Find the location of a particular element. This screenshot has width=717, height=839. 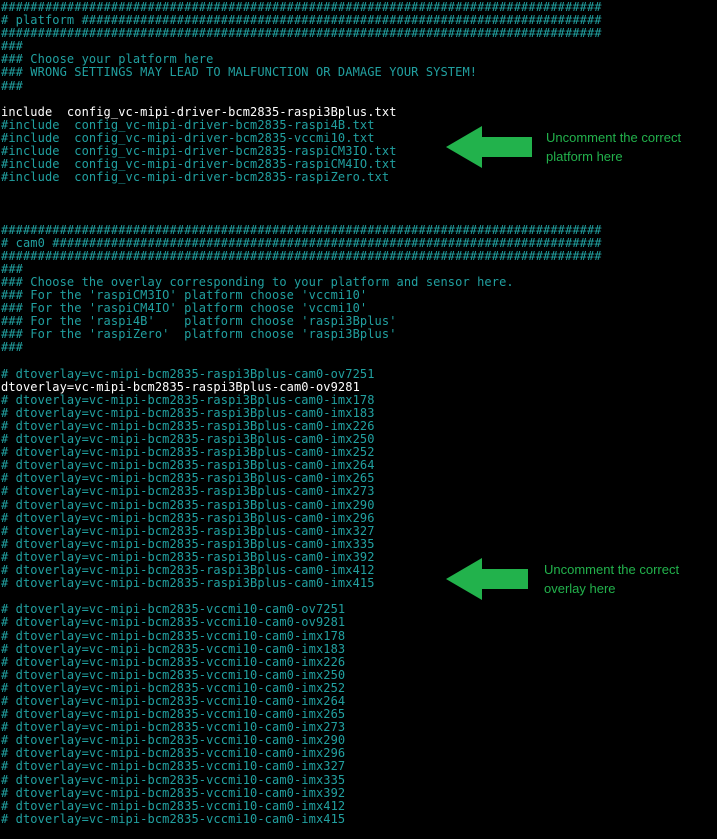

overlay-annotation: Uncomment the correct overlay here is located at coordinates (581, 579).